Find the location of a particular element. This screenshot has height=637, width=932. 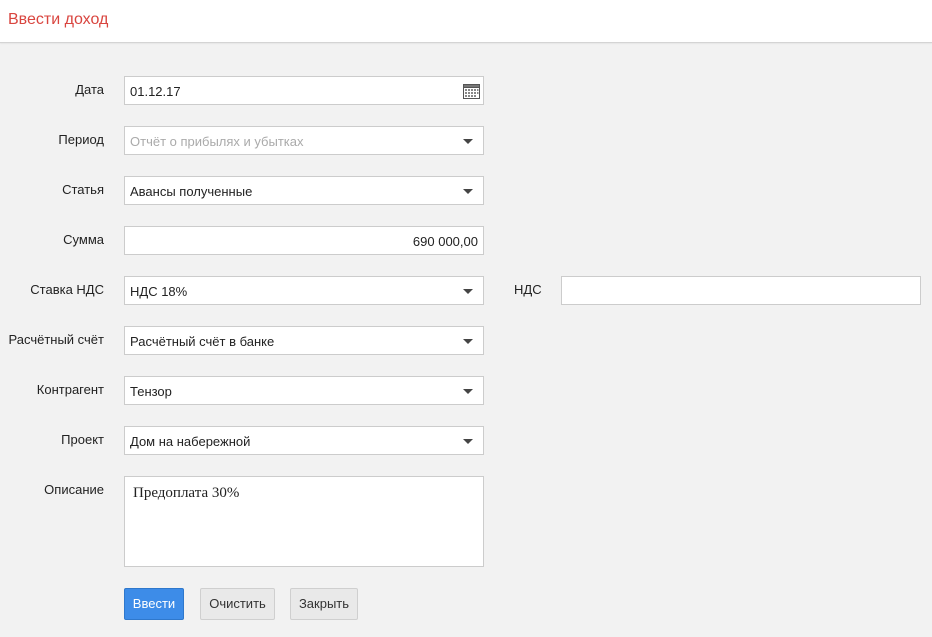

project-label: Проект is located at coordinates (82, 439).